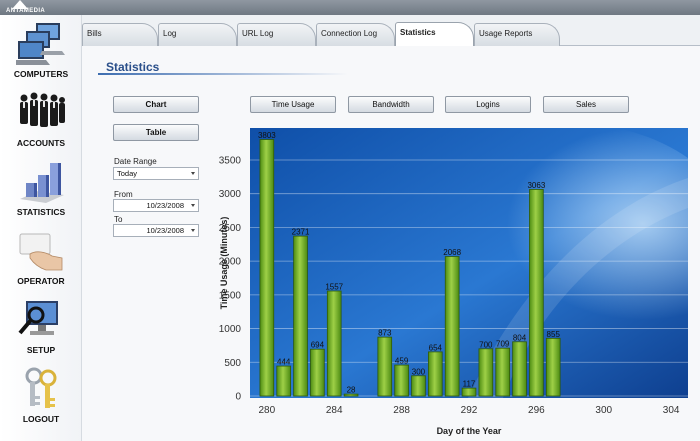  I want to click on x-tick-label: 304, so click(671, 410).